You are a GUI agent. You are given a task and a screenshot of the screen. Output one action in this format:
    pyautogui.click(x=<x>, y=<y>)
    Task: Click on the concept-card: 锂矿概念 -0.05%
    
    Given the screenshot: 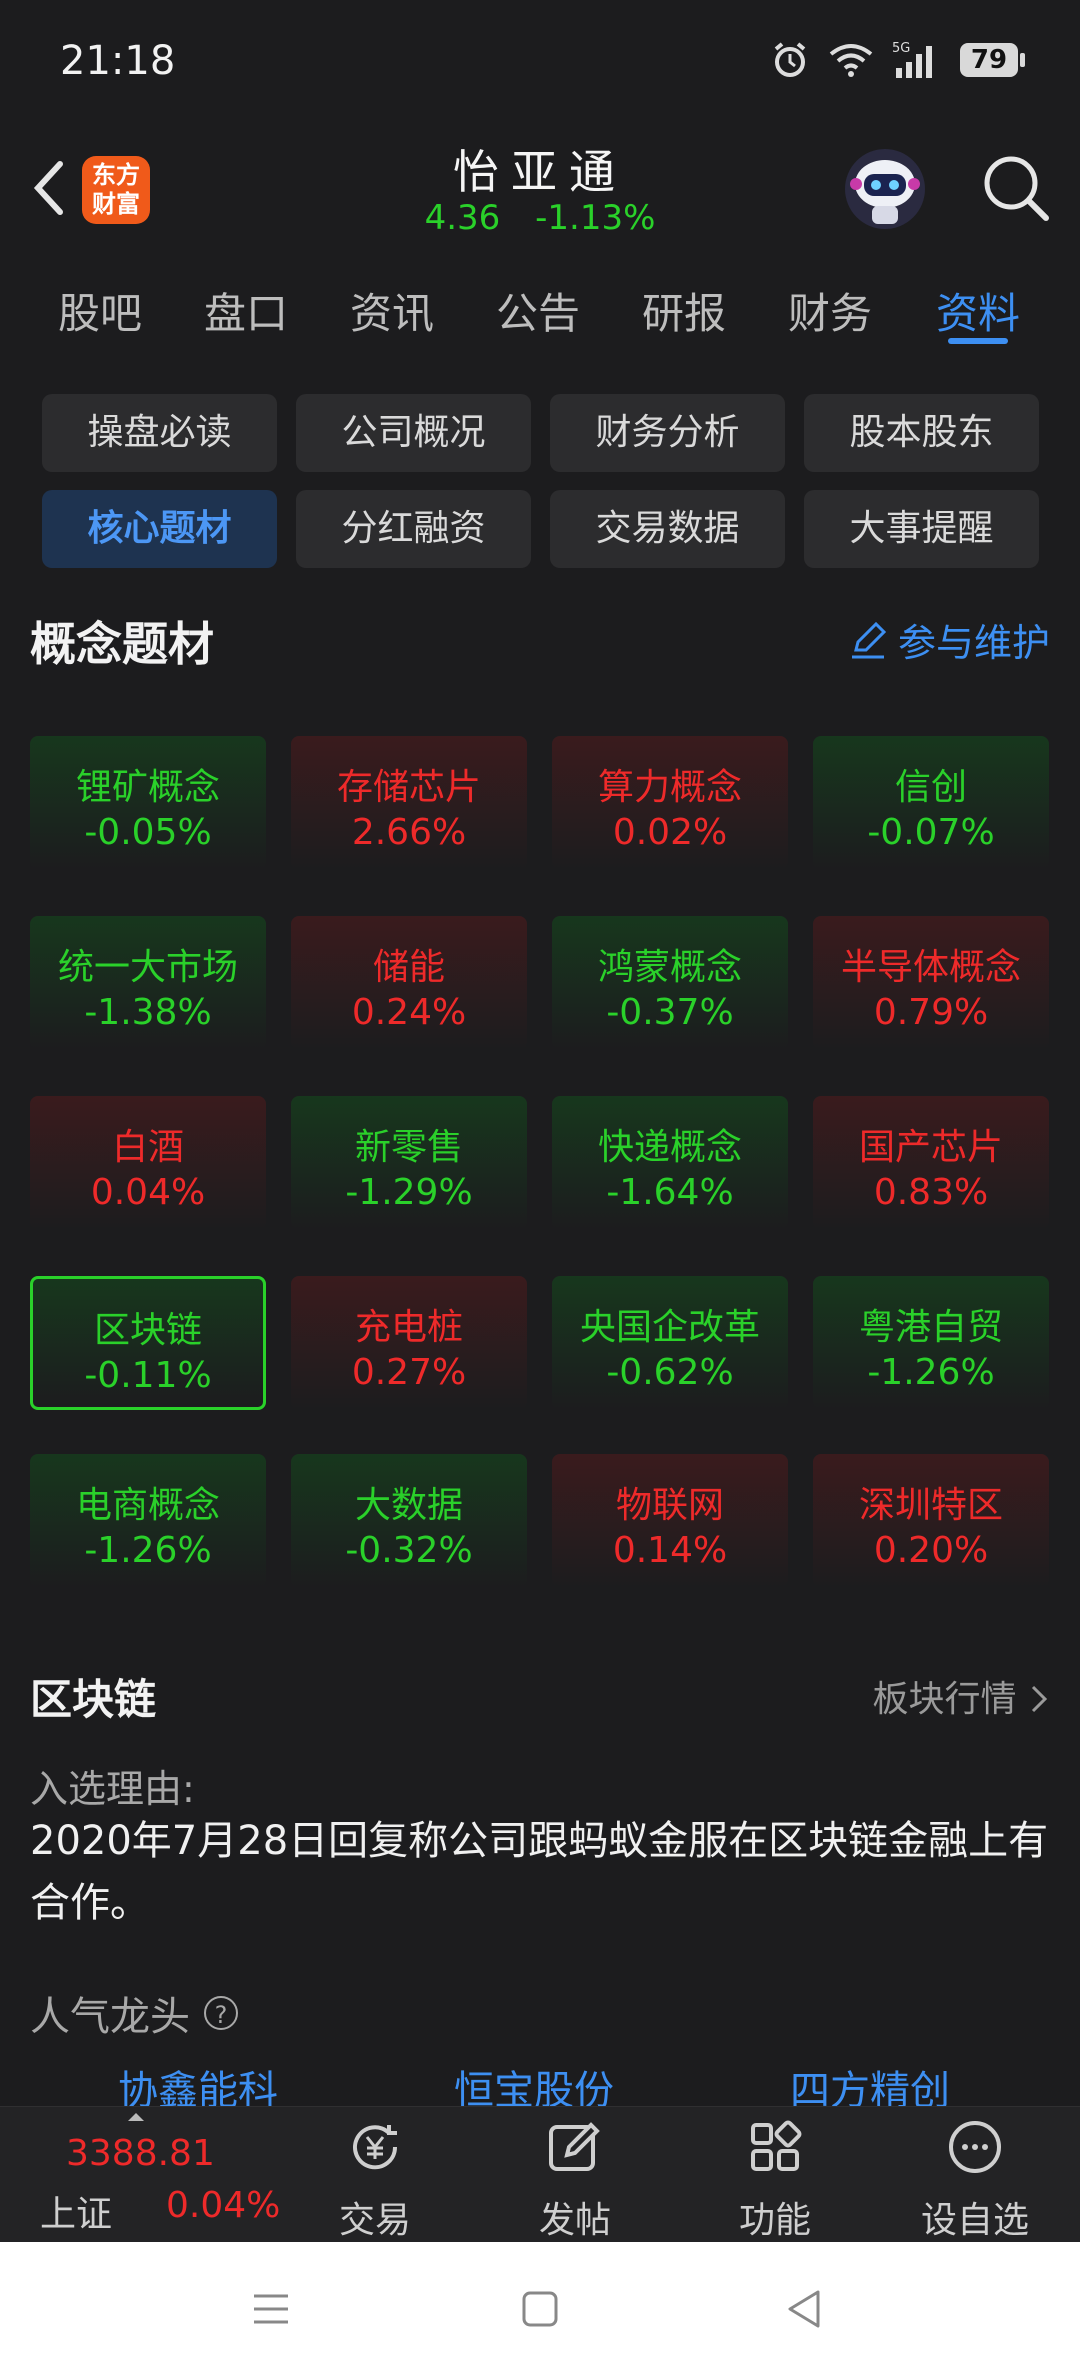 What is the action you would take?
    pyautogui.click(x=148, y=803)
    